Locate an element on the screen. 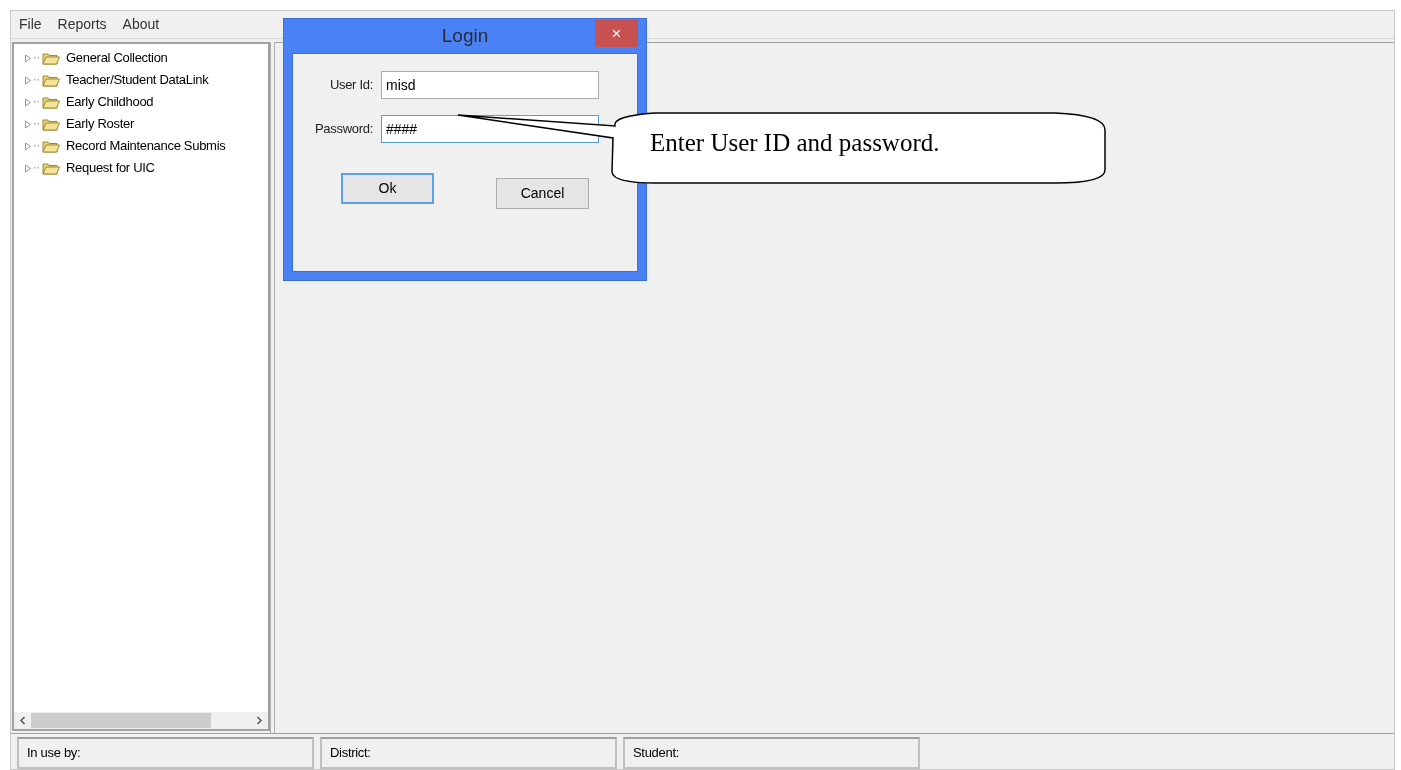  tree-item: Early Roster is located at coordinates (146, 124).